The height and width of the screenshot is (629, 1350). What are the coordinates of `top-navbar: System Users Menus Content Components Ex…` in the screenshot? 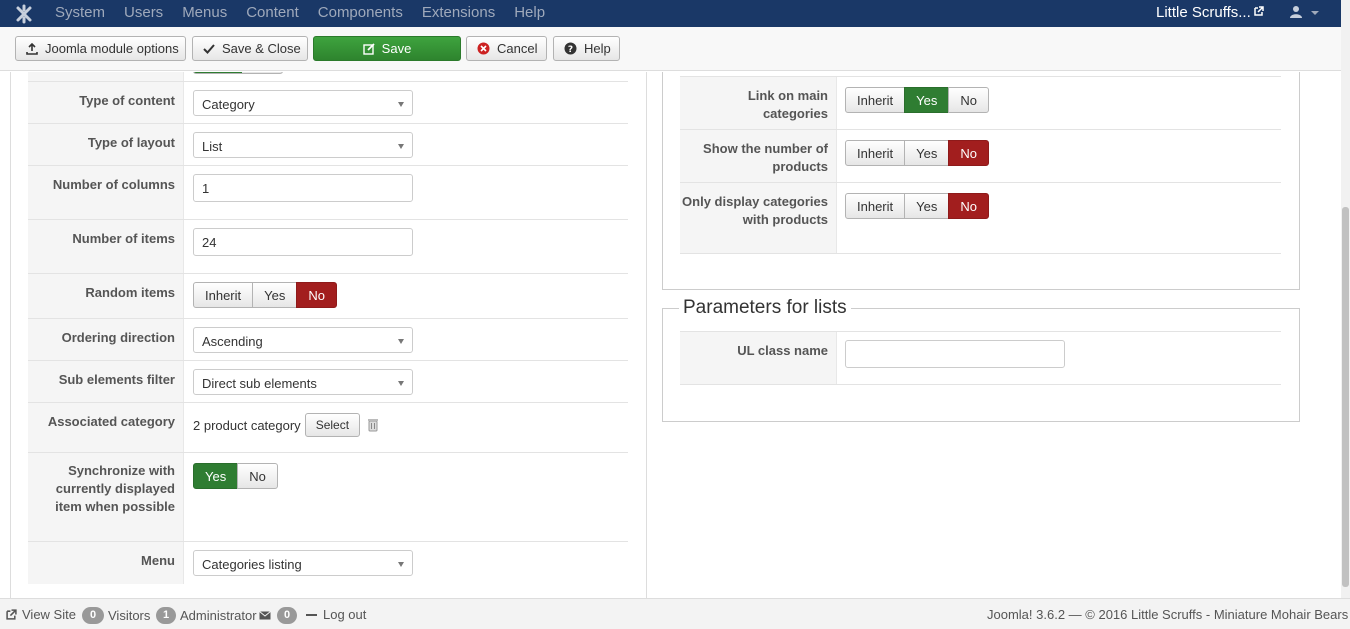 It's located at (670, 13).